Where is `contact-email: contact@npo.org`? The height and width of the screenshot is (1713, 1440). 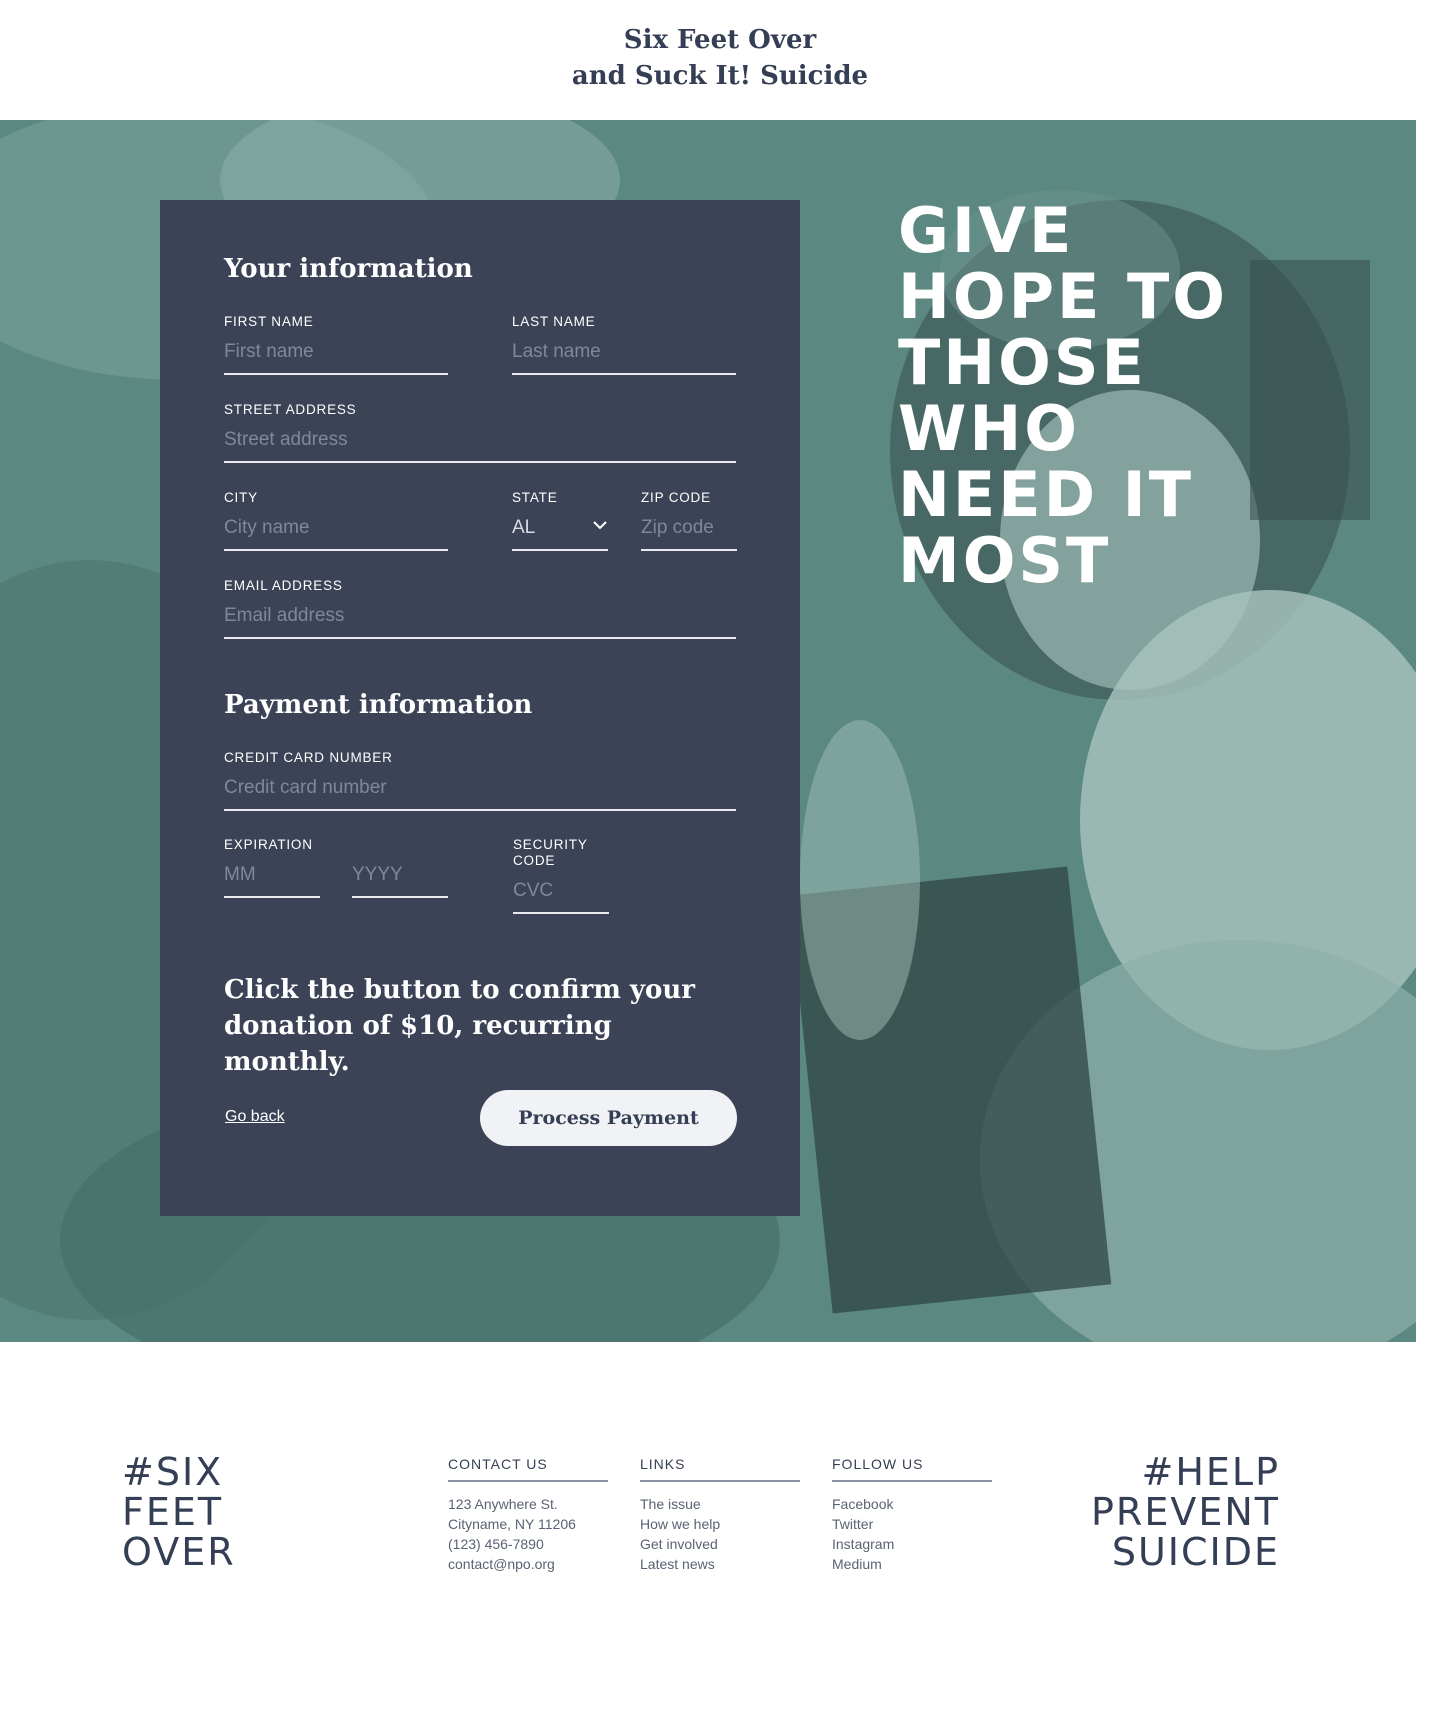 contact-email: contact@npo.org is located at coordinates (528, 1564).